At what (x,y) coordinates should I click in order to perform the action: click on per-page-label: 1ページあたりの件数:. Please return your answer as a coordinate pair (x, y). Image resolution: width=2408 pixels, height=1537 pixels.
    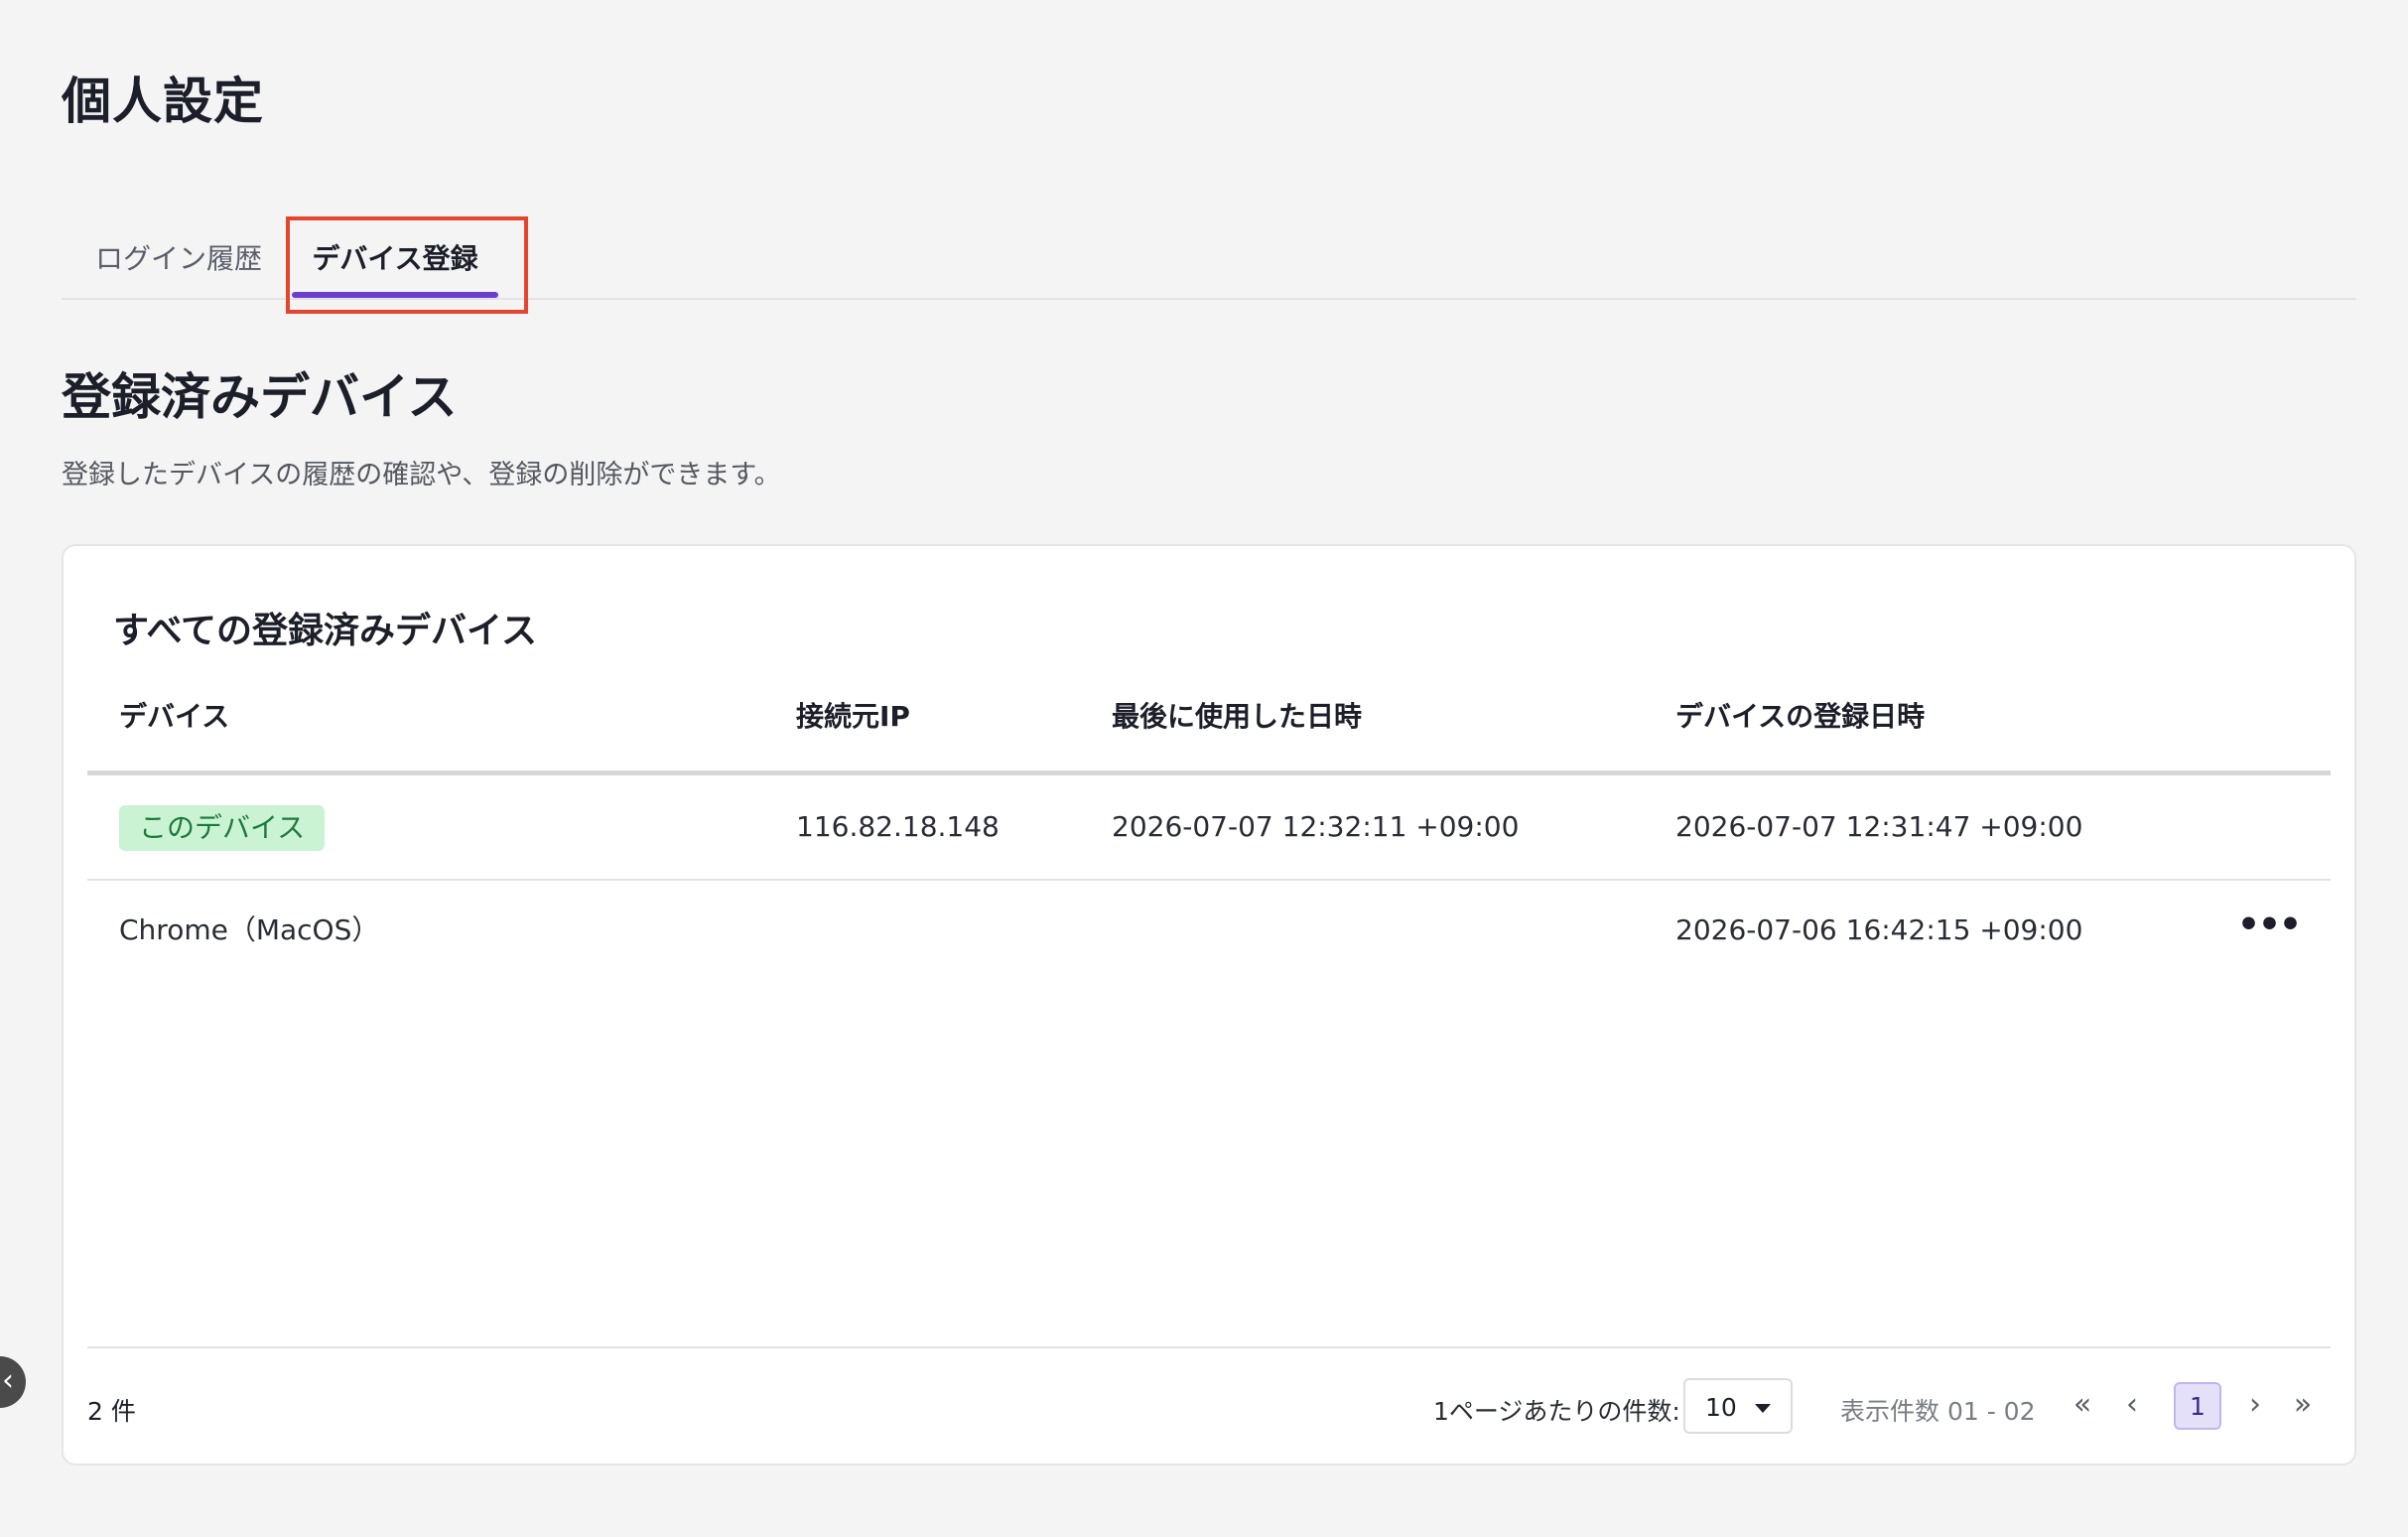
    Looking at the image, I should click on (1557, 1411).